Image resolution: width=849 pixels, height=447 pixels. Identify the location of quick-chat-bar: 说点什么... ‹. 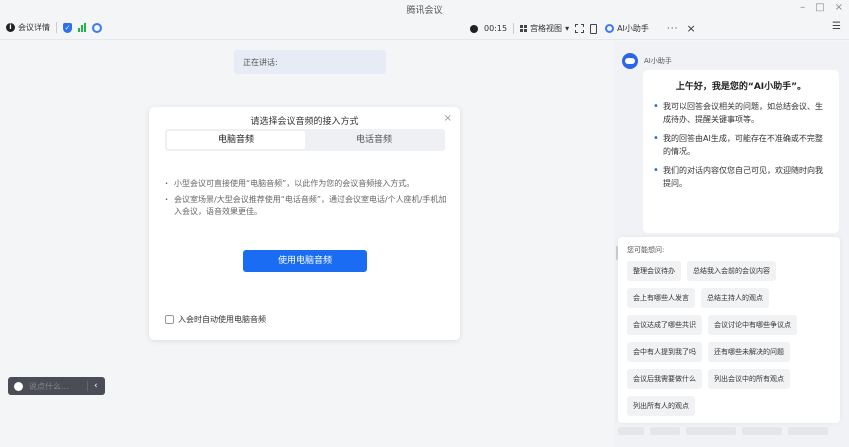
(56, 386).